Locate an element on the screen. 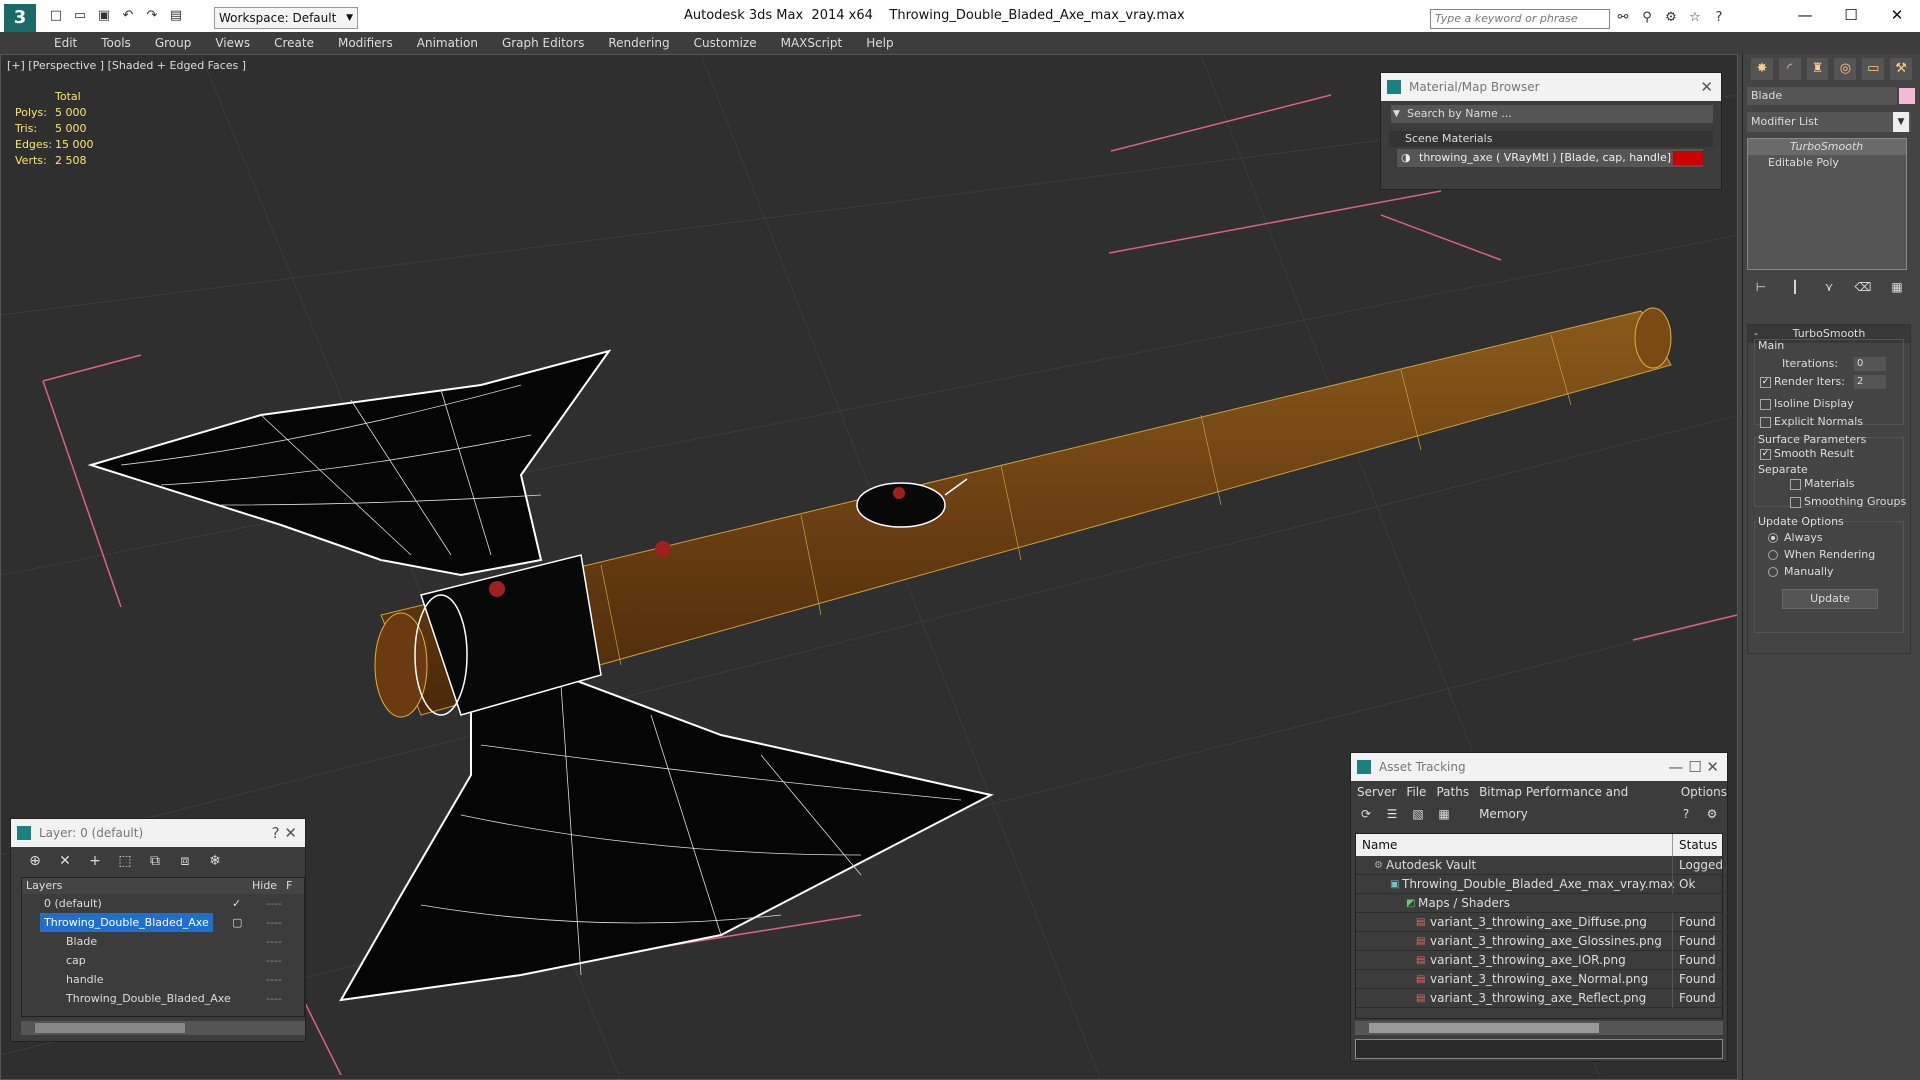  menu-tools: Tools is located at coordinates (116, 43).